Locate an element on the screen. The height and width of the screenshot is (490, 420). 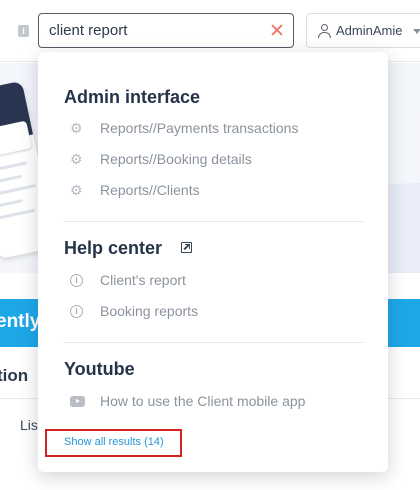
search-box is located at coordinates (166, 30).